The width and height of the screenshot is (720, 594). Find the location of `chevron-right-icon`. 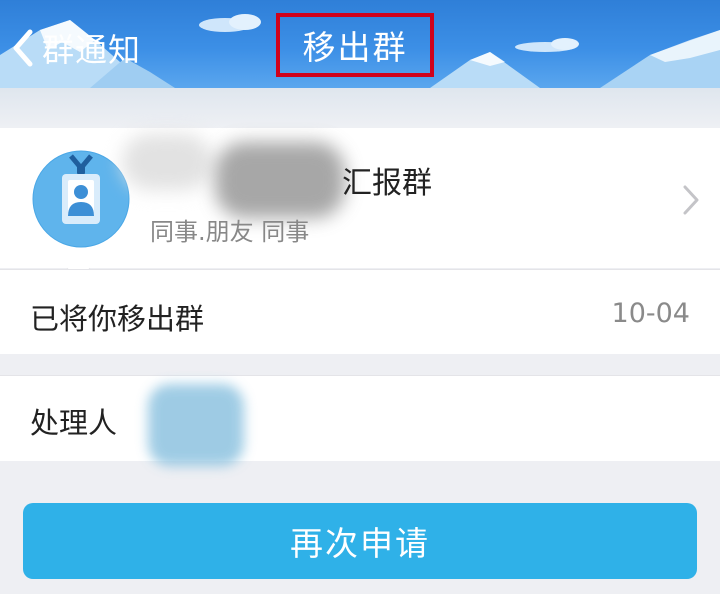

chevron-right-icon is located at coordinates (691, 200).